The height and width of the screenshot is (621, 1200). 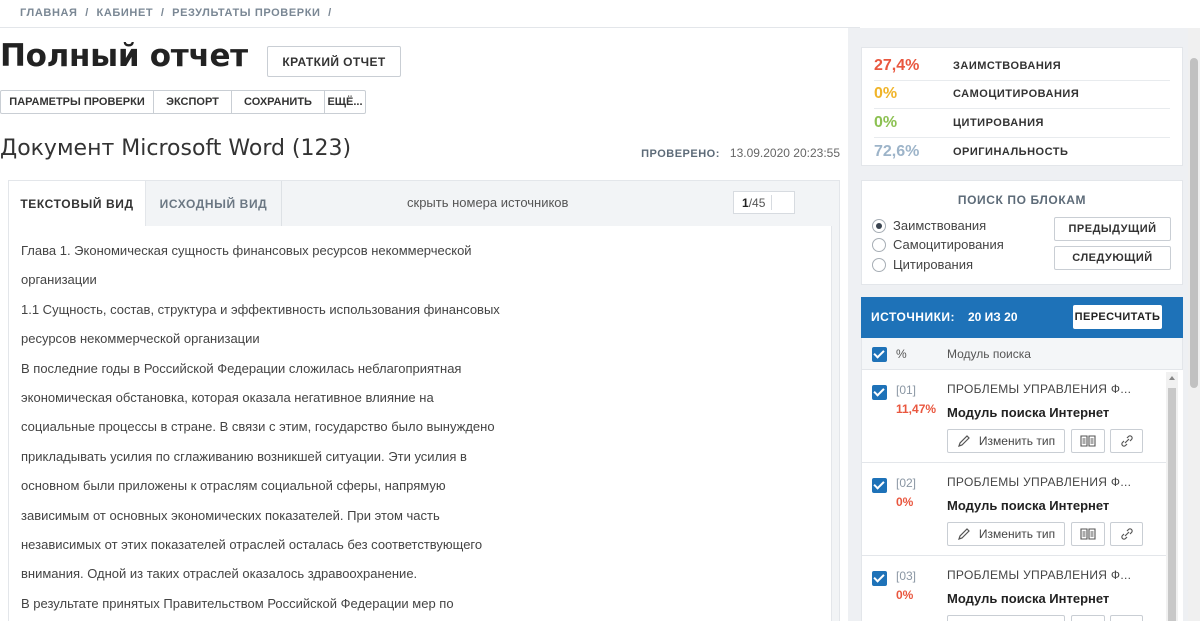 I want to click on breadcrumb-cabinet: КАБИНЕТ, so click(x=125, y=13).